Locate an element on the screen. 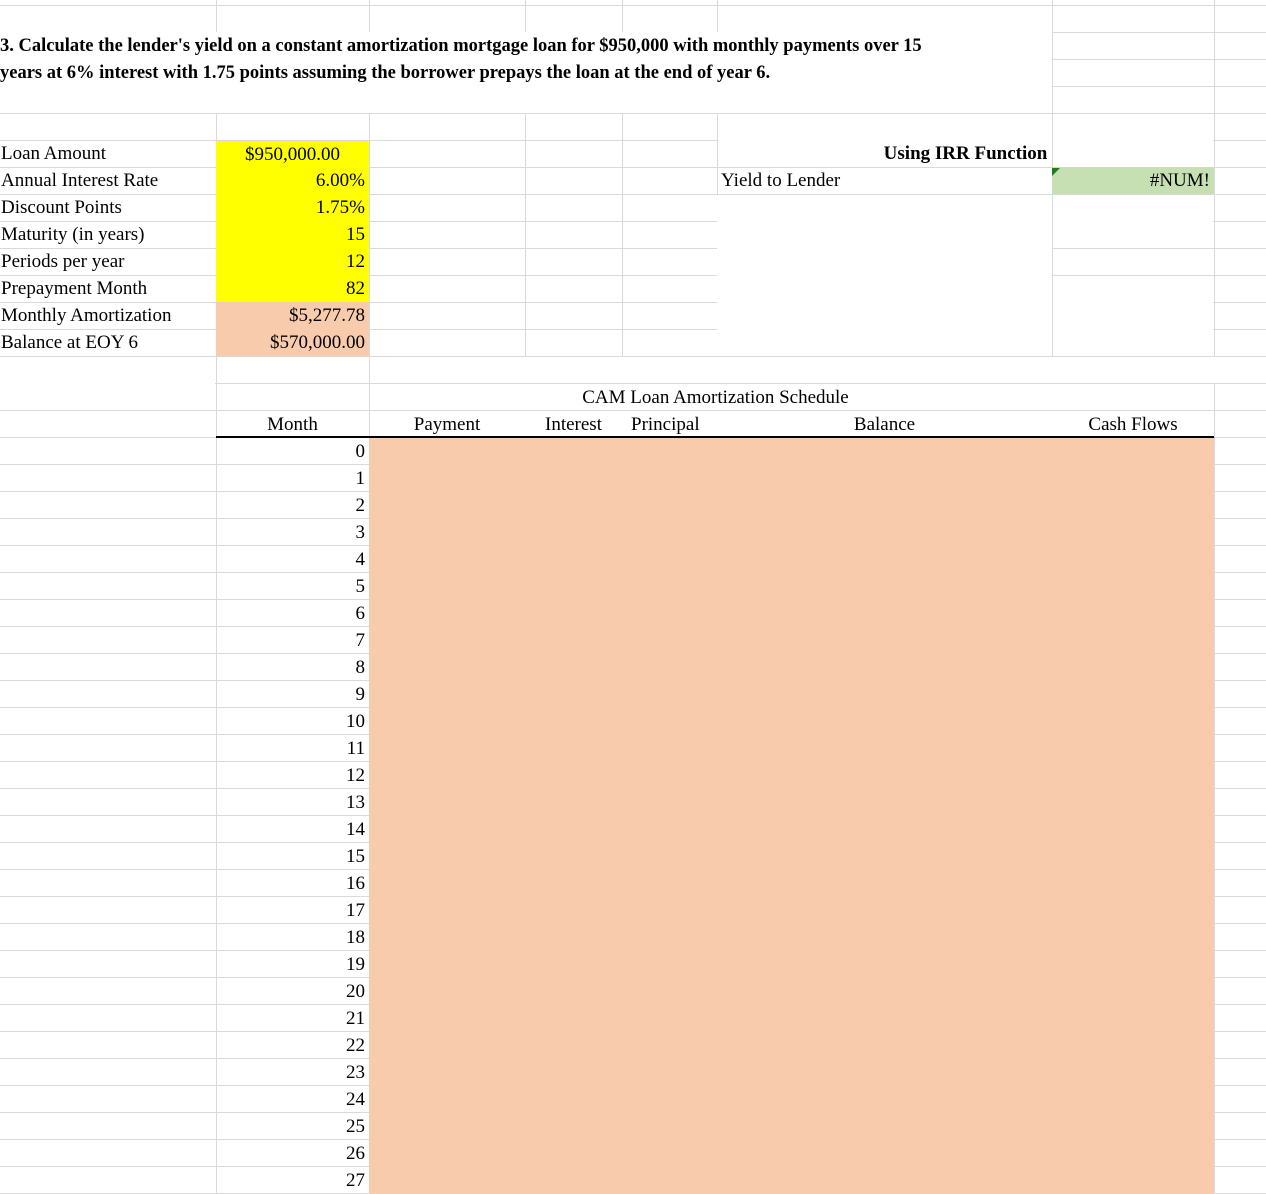 This screenshot has height=1194, width=1266. month-cell: 22 is located at coordinates (292, 1045).